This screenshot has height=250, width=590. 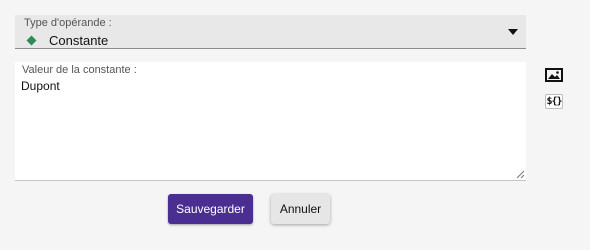 I want to click on save-button: Sauvegarder, so click(x=210, y=209).